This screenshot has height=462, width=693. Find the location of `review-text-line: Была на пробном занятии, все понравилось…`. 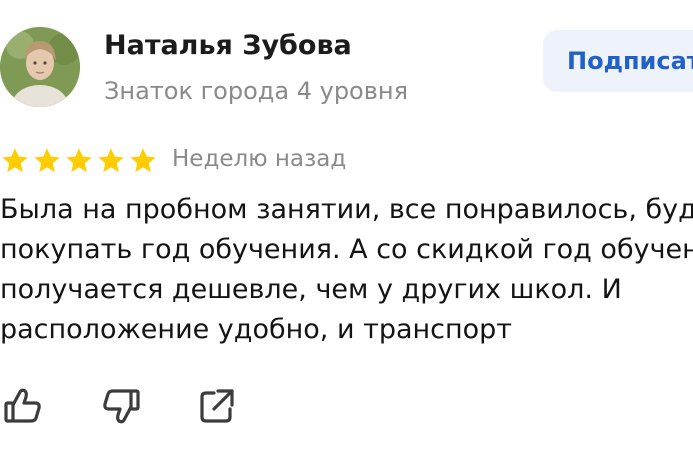

review-text-line: Была на пробном занятии, все понравилось… is located at coordinates (346, 209).